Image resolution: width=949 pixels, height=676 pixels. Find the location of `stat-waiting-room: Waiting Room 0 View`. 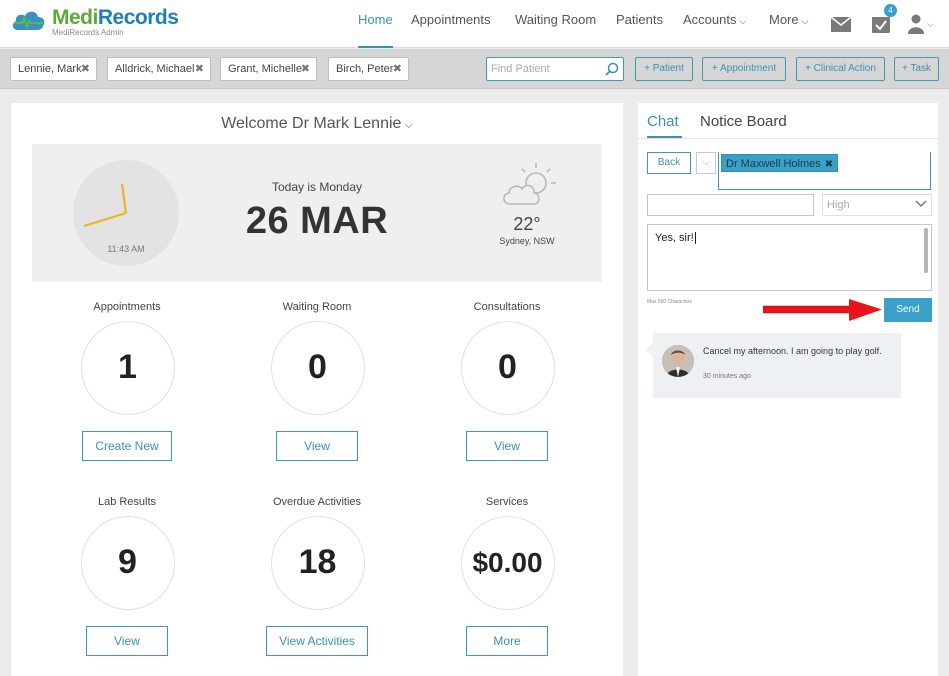

stat-waiting-room: Waiting Room 0 View is located at coordinates (317, 396).